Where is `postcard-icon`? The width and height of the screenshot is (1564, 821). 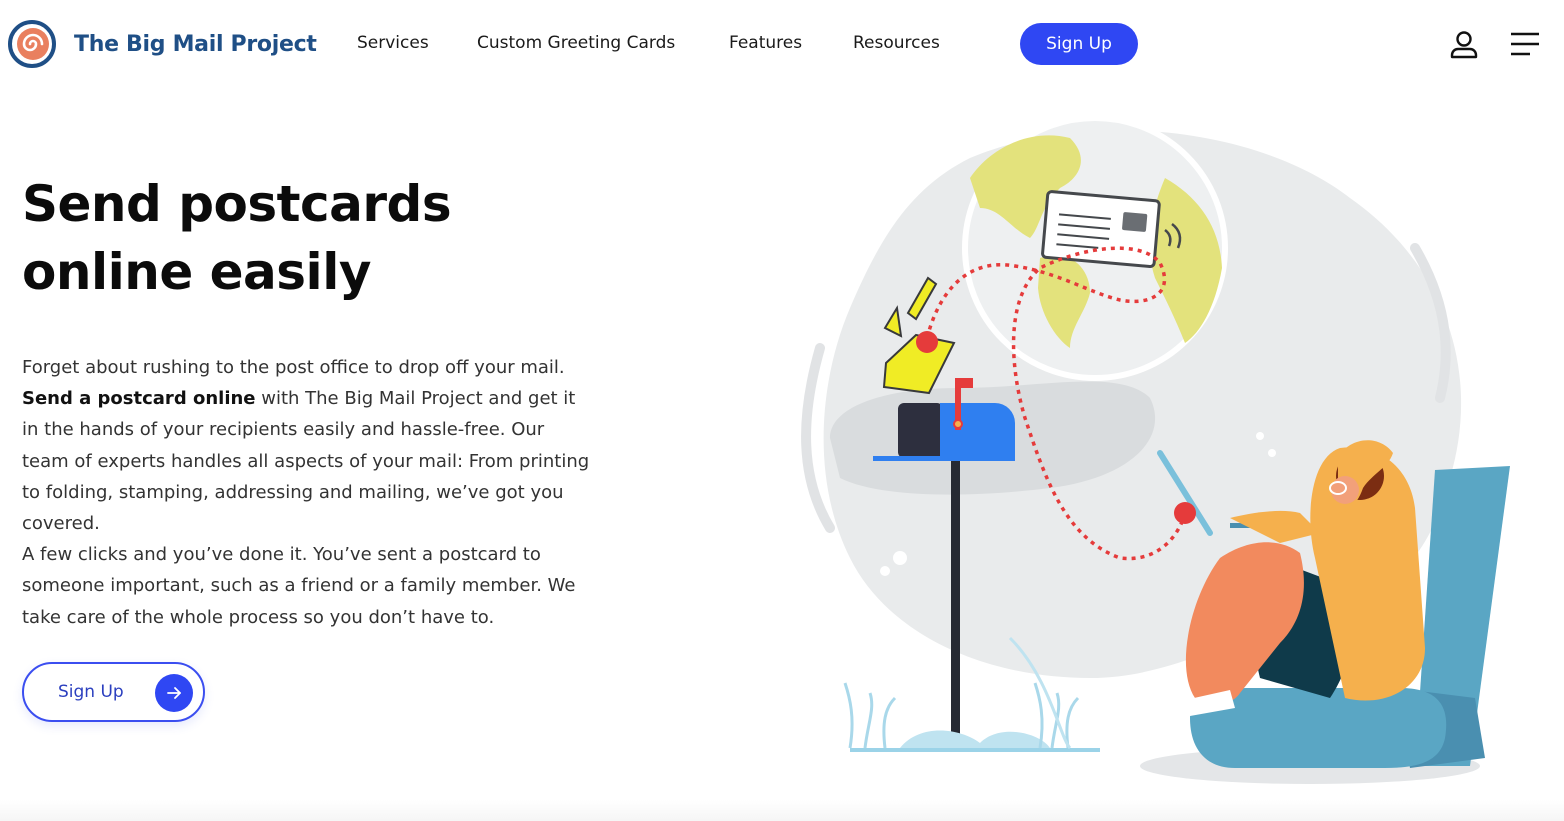
postcard-icon is located at coordinates (1101, 229).